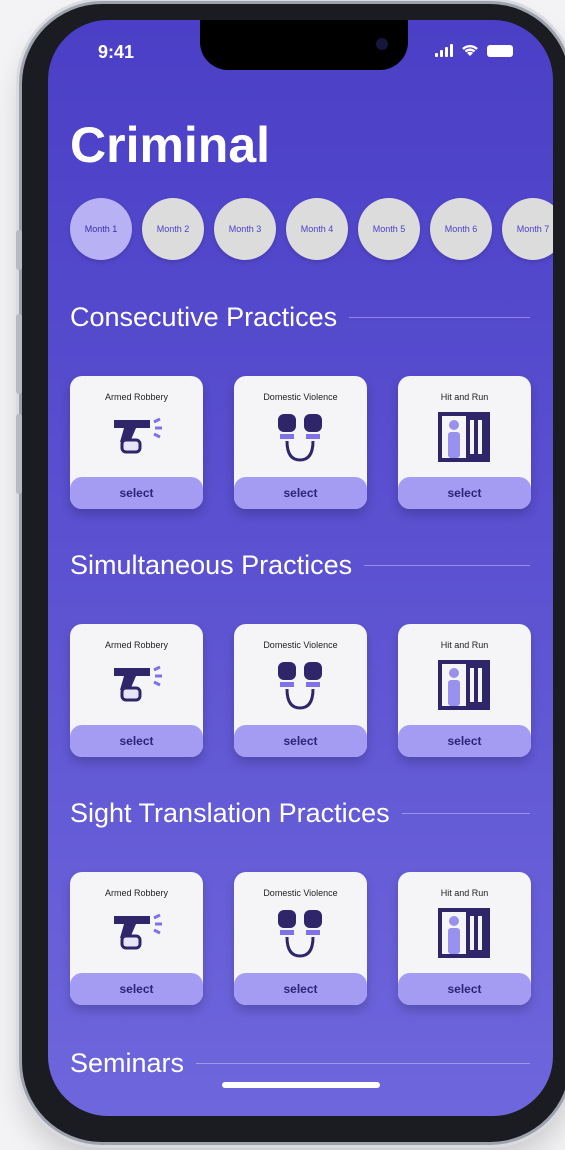 The height and width of the screenshot is (1150, 565). I want to click on section-header-simultaneous: Simultaneous Practices, so click(300, 565).